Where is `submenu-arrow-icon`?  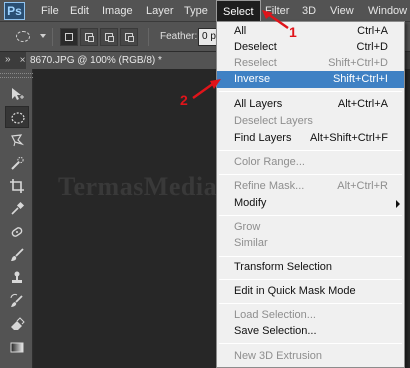 submenu-arrow-icon is located at coordinates (398, 204).